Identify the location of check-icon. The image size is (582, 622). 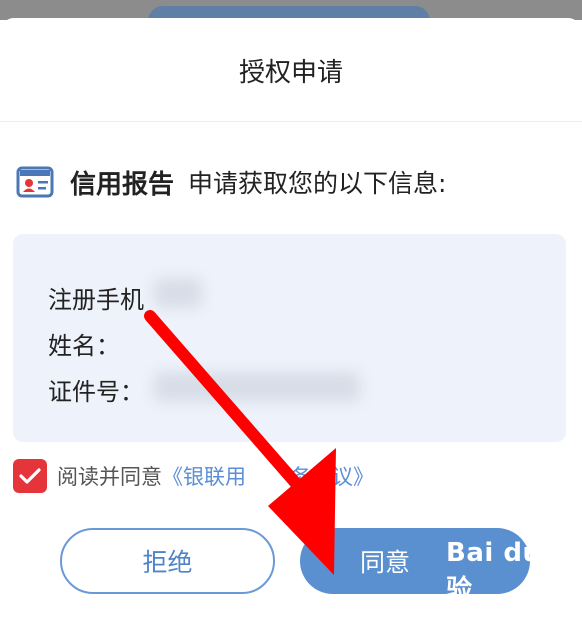
(30, 476).